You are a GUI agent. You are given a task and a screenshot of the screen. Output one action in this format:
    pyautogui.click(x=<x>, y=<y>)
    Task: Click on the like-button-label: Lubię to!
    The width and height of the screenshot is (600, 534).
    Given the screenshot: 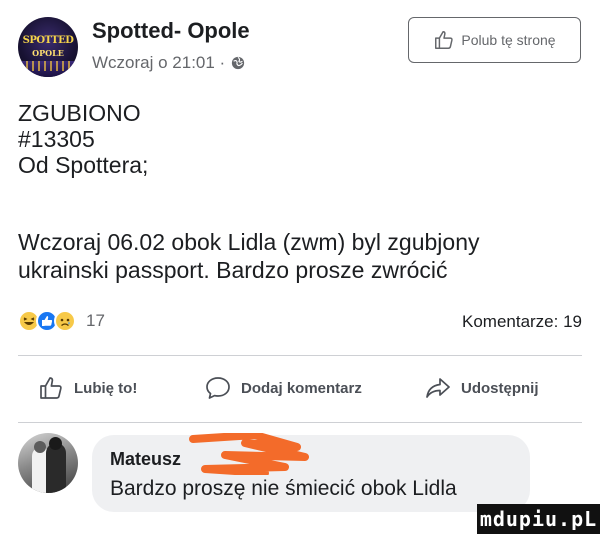 What is the action you would take?
    pyautogui.click(x=106, y=388)
    